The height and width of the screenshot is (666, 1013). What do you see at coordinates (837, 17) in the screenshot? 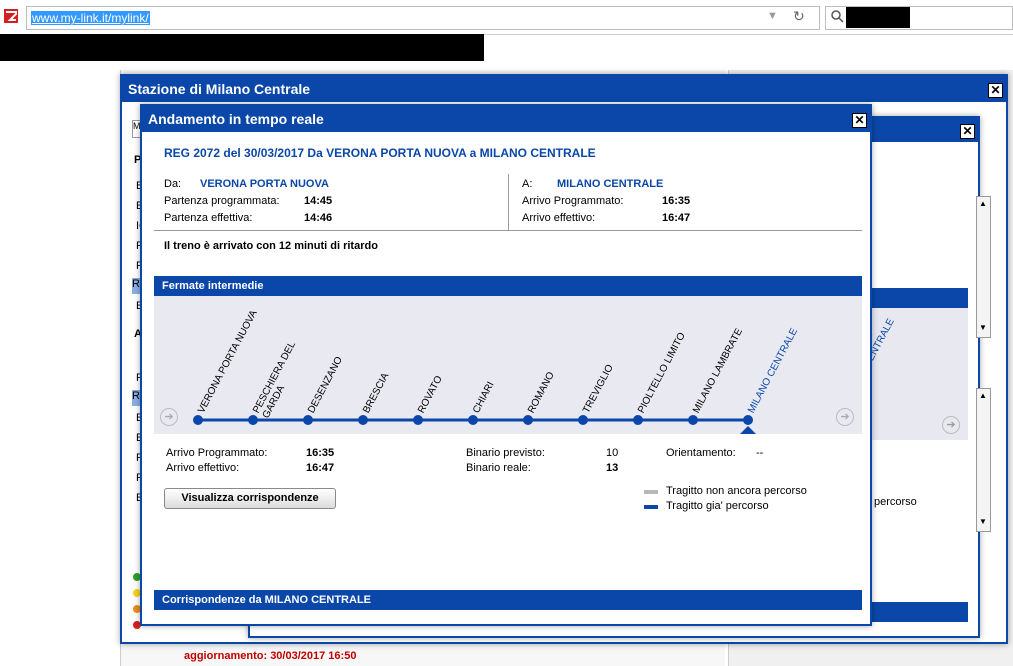
I see `search-icon` at bounding box center [837, 17].